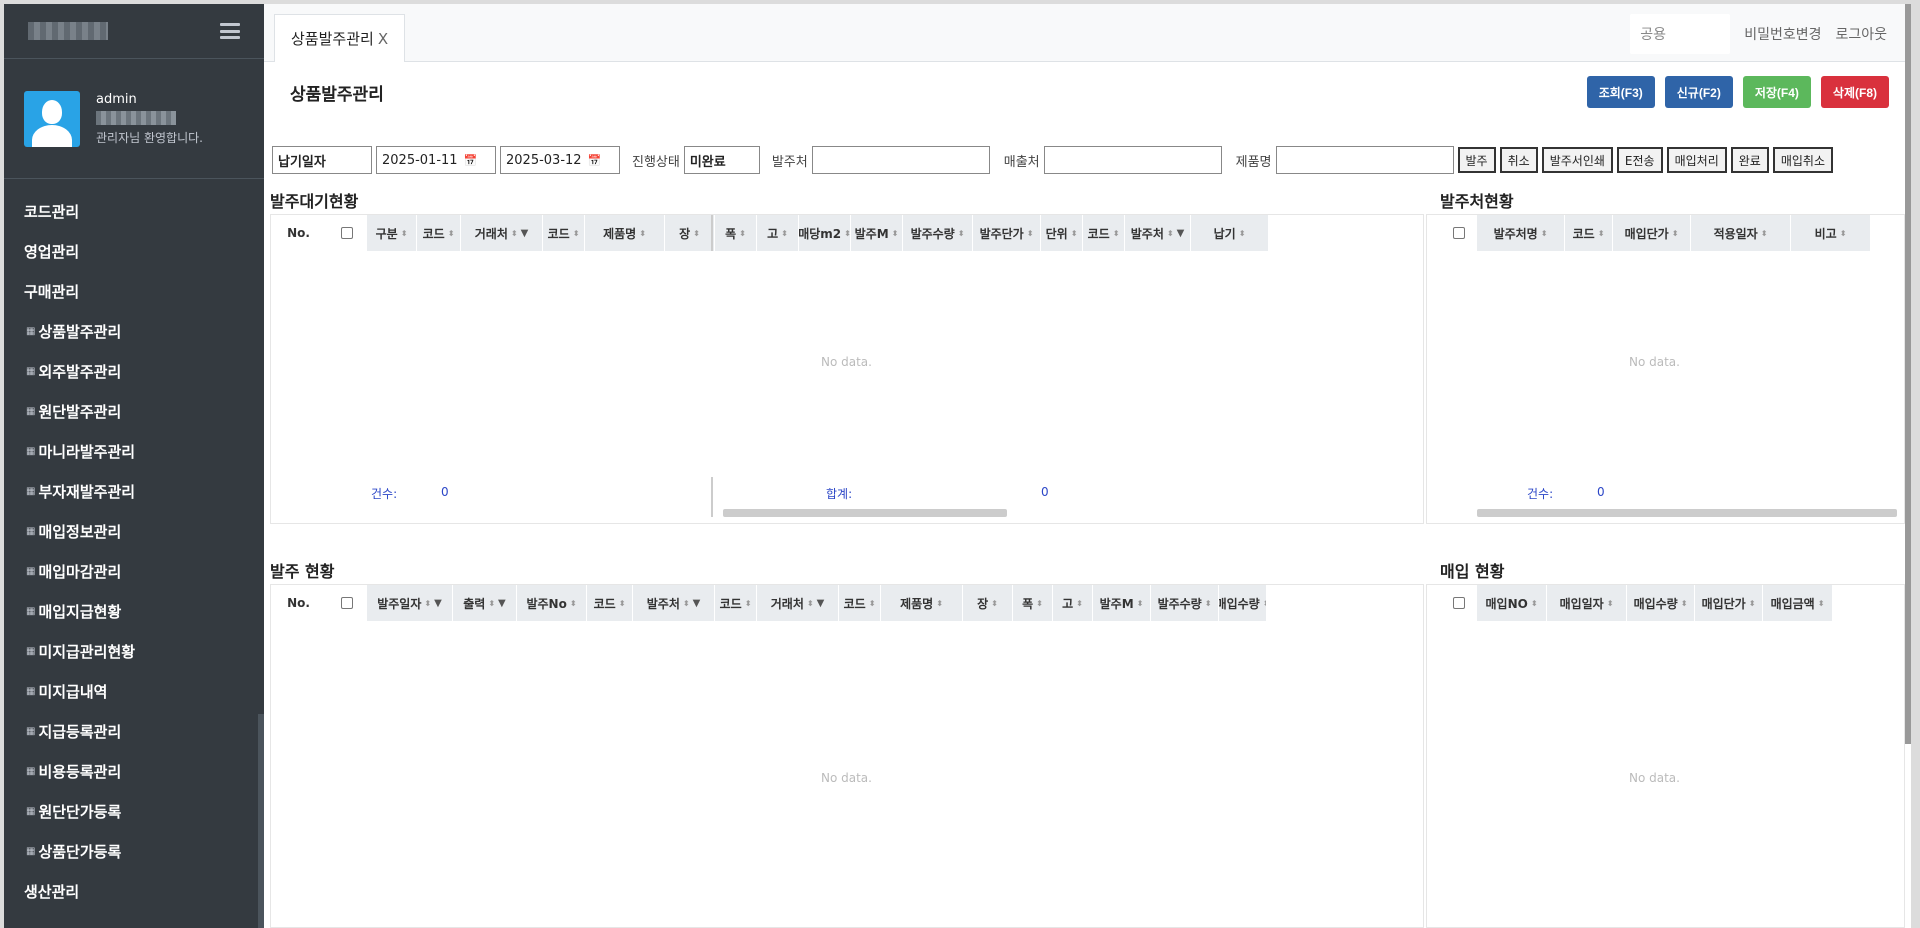 This screenshot has height=928, width=1920. Describe the element at coordinates (1639, 160) in the screenshot. I see `filter-button-3: E전송` at that location.